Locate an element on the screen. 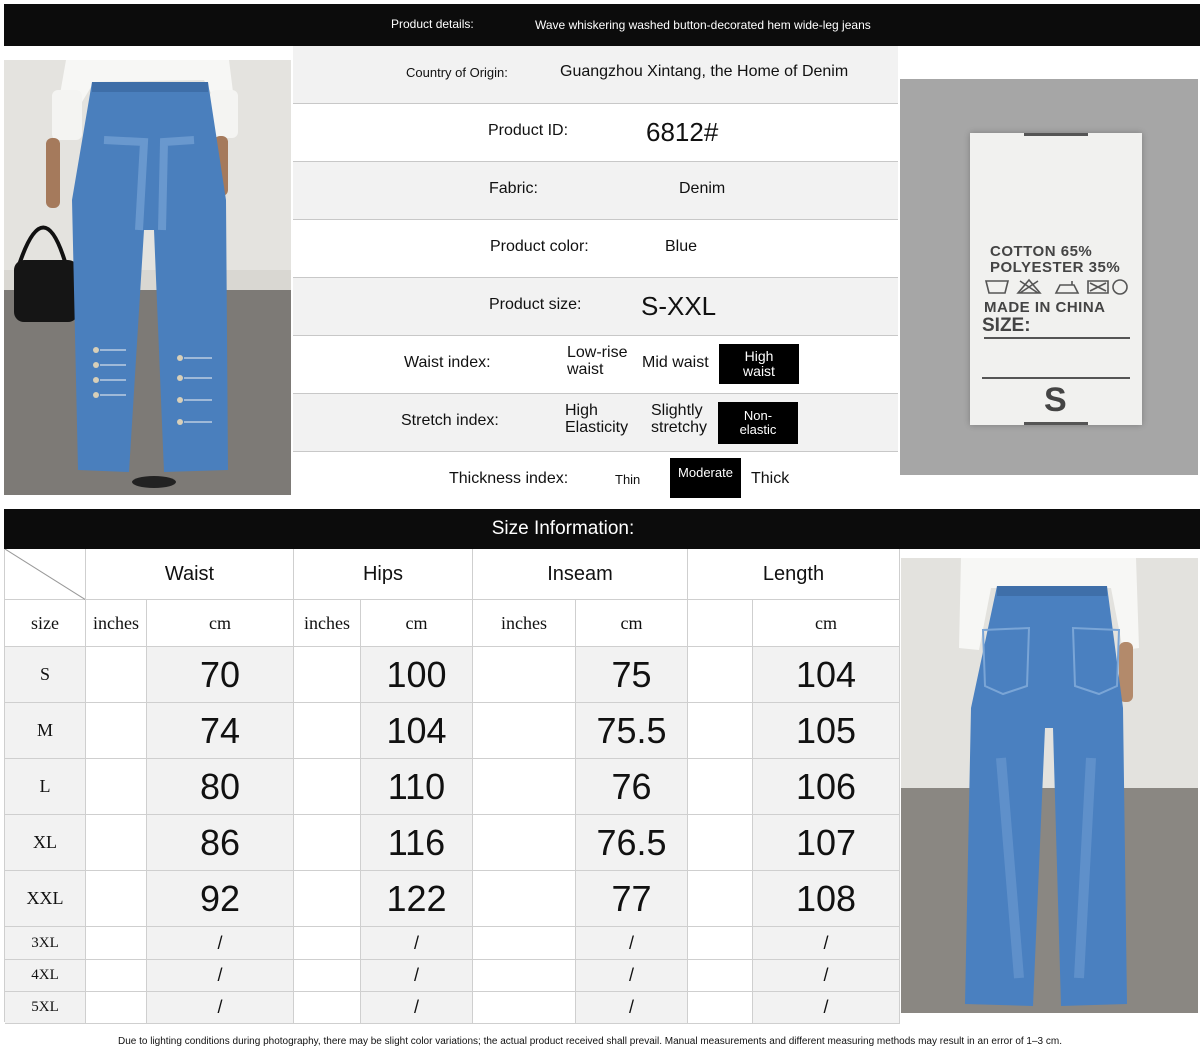 This screenshot has height=1064, width=1200. care-label-composition-2: POLYESTER 35% is located at coordinates (1055, 267).